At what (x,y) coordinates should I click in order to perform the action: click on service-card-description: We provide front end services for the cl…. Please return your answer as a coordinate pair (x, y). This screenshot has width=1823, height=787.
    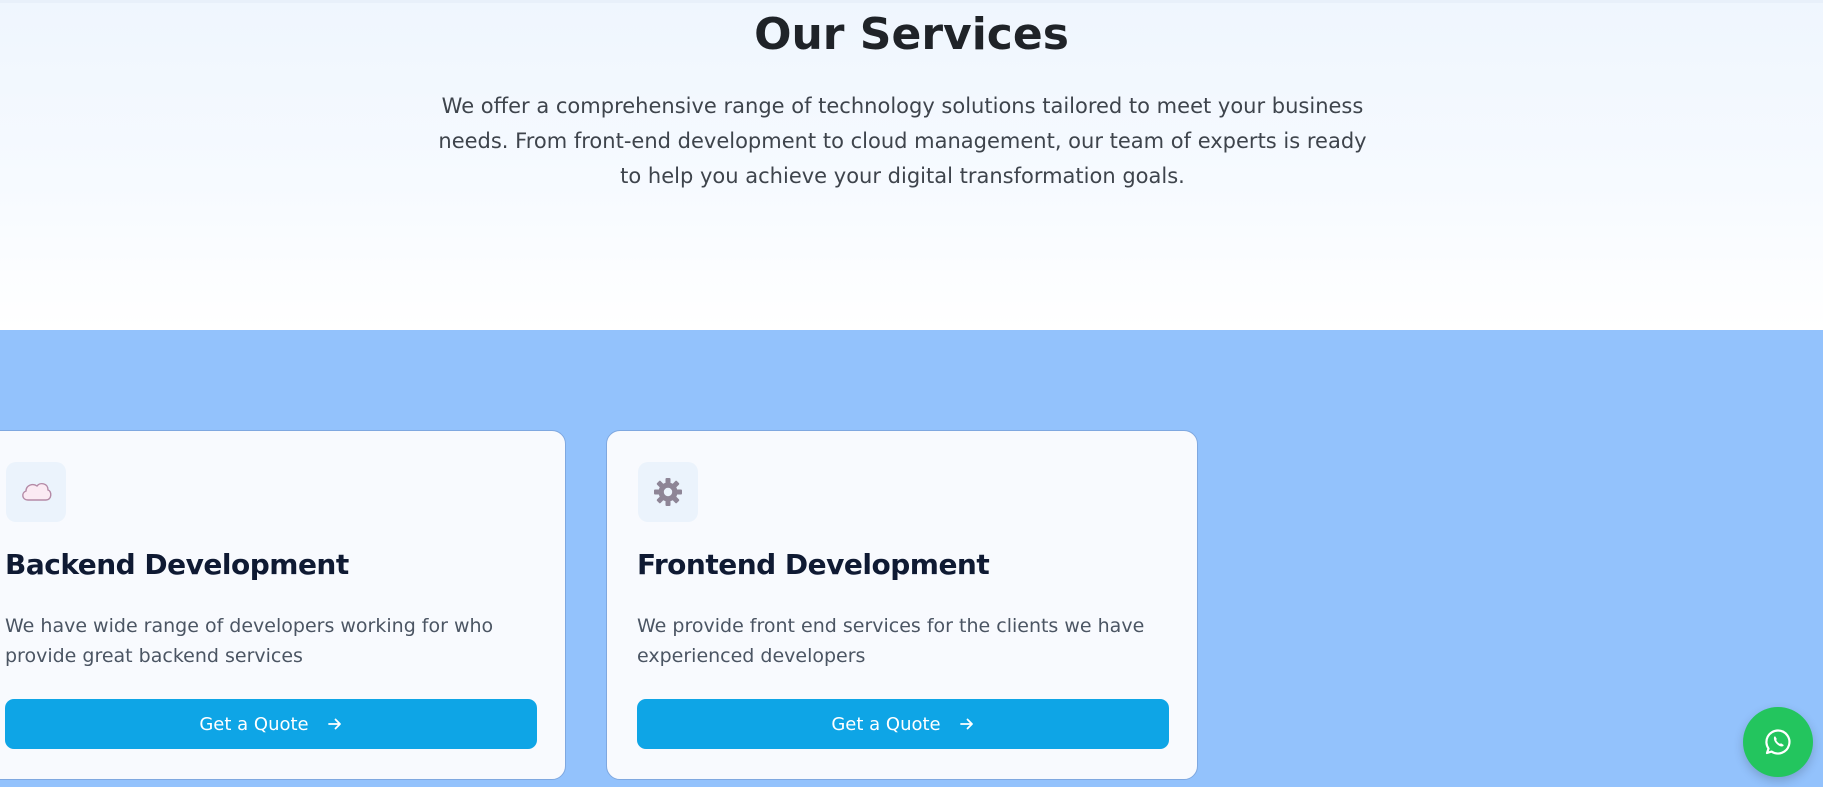
    Looking at the image, I should click on (891, 641).